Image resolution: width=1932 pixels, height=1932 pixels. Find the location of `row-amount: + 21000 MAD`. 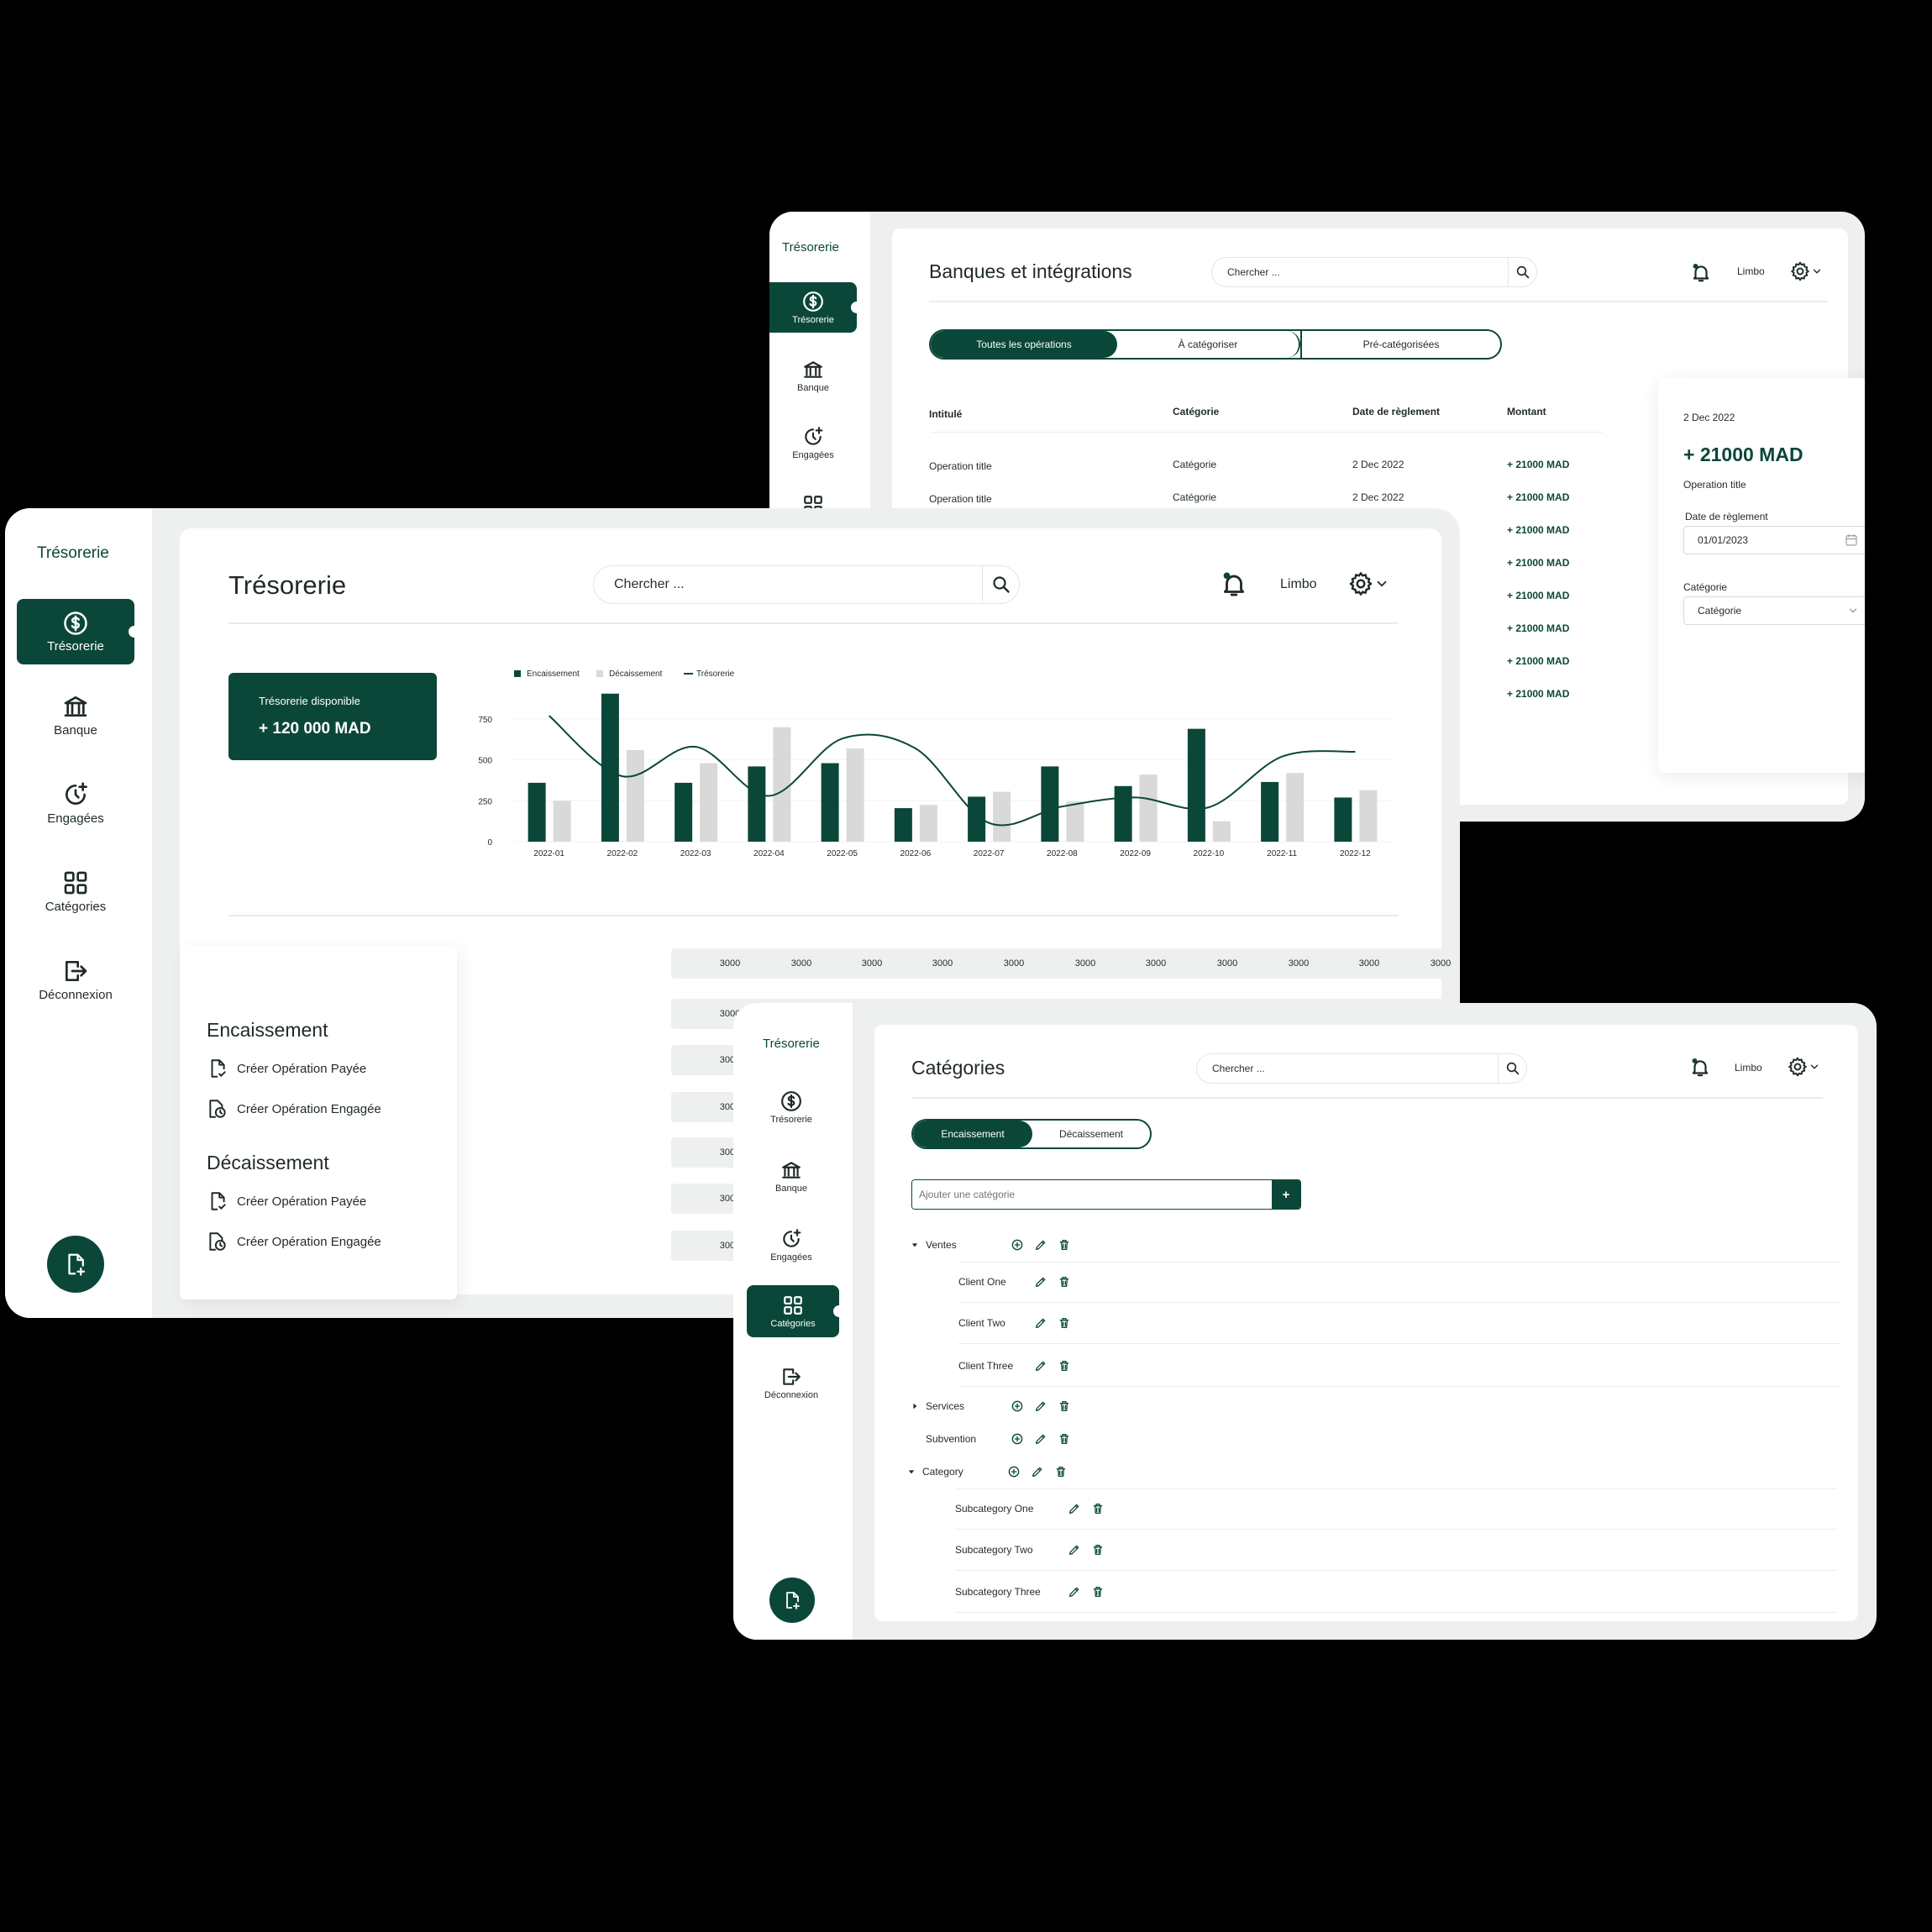

row-amount: + 21000 MAD is located at coordinates (1538, 563).